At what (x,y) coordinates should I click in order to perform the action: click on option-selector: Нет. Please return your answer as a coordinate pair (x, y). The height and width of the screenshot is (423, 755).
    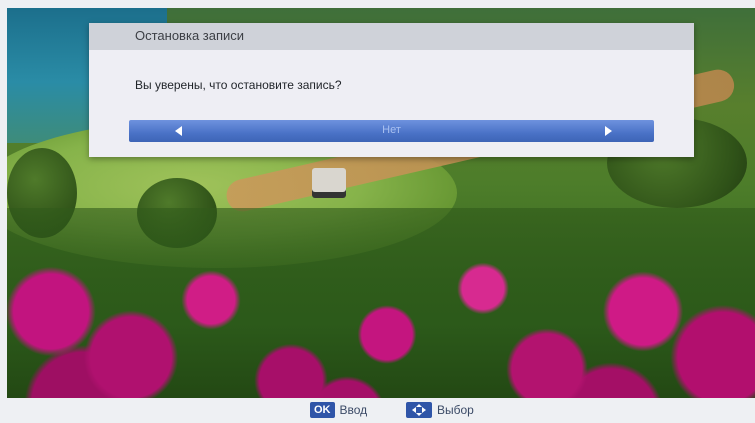
    Looking at the image, I should click on (391, 131).